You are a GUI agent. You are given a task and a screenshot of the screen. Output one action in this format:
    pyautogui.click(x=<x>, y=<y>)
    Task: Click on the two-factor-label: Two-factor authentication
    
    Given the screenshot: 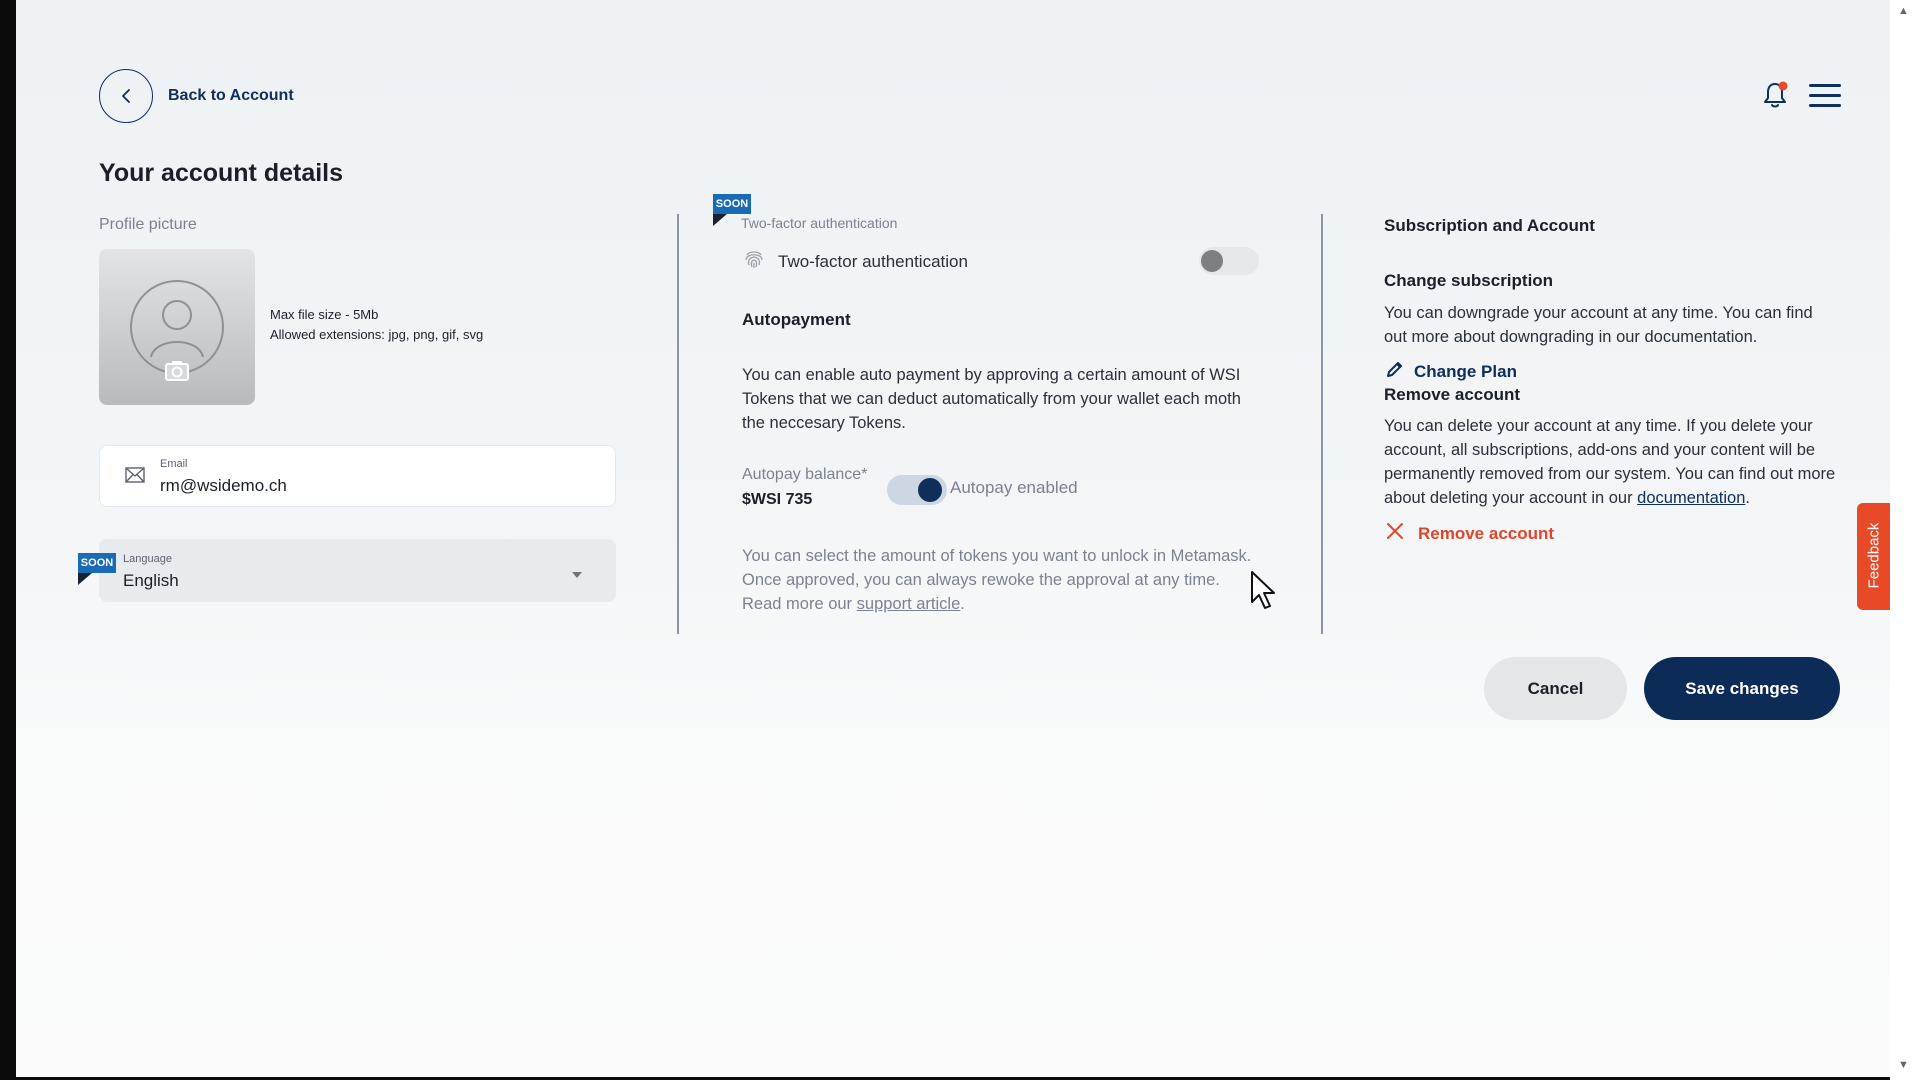 What is the action you would take?
    pyautogui.click(x=873, y=261)
    